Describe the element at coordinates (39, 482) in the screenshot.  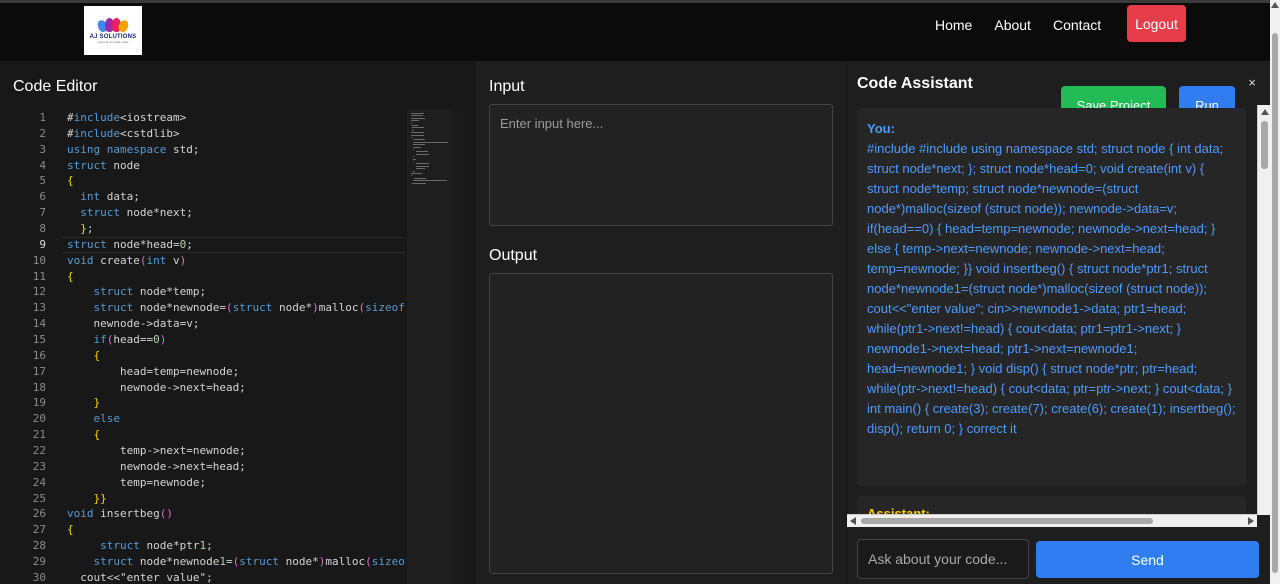
I see `line-number: 24` at that location.